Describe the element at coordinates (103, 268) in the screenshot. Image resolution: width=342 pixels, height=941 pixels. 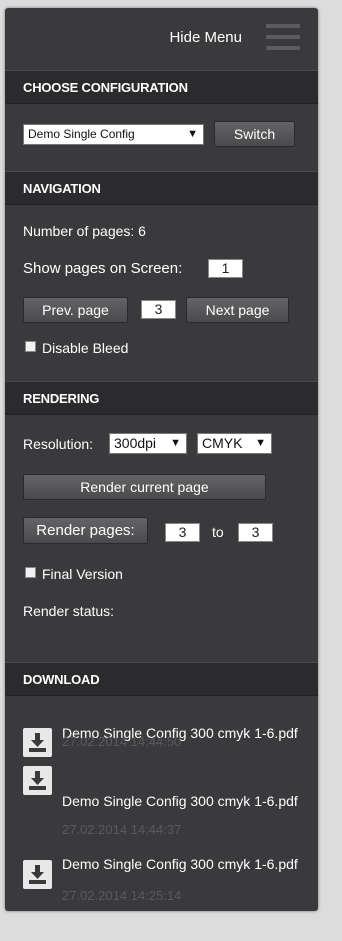
I see `show-pages-label: Show pages on Screen:` at that location.